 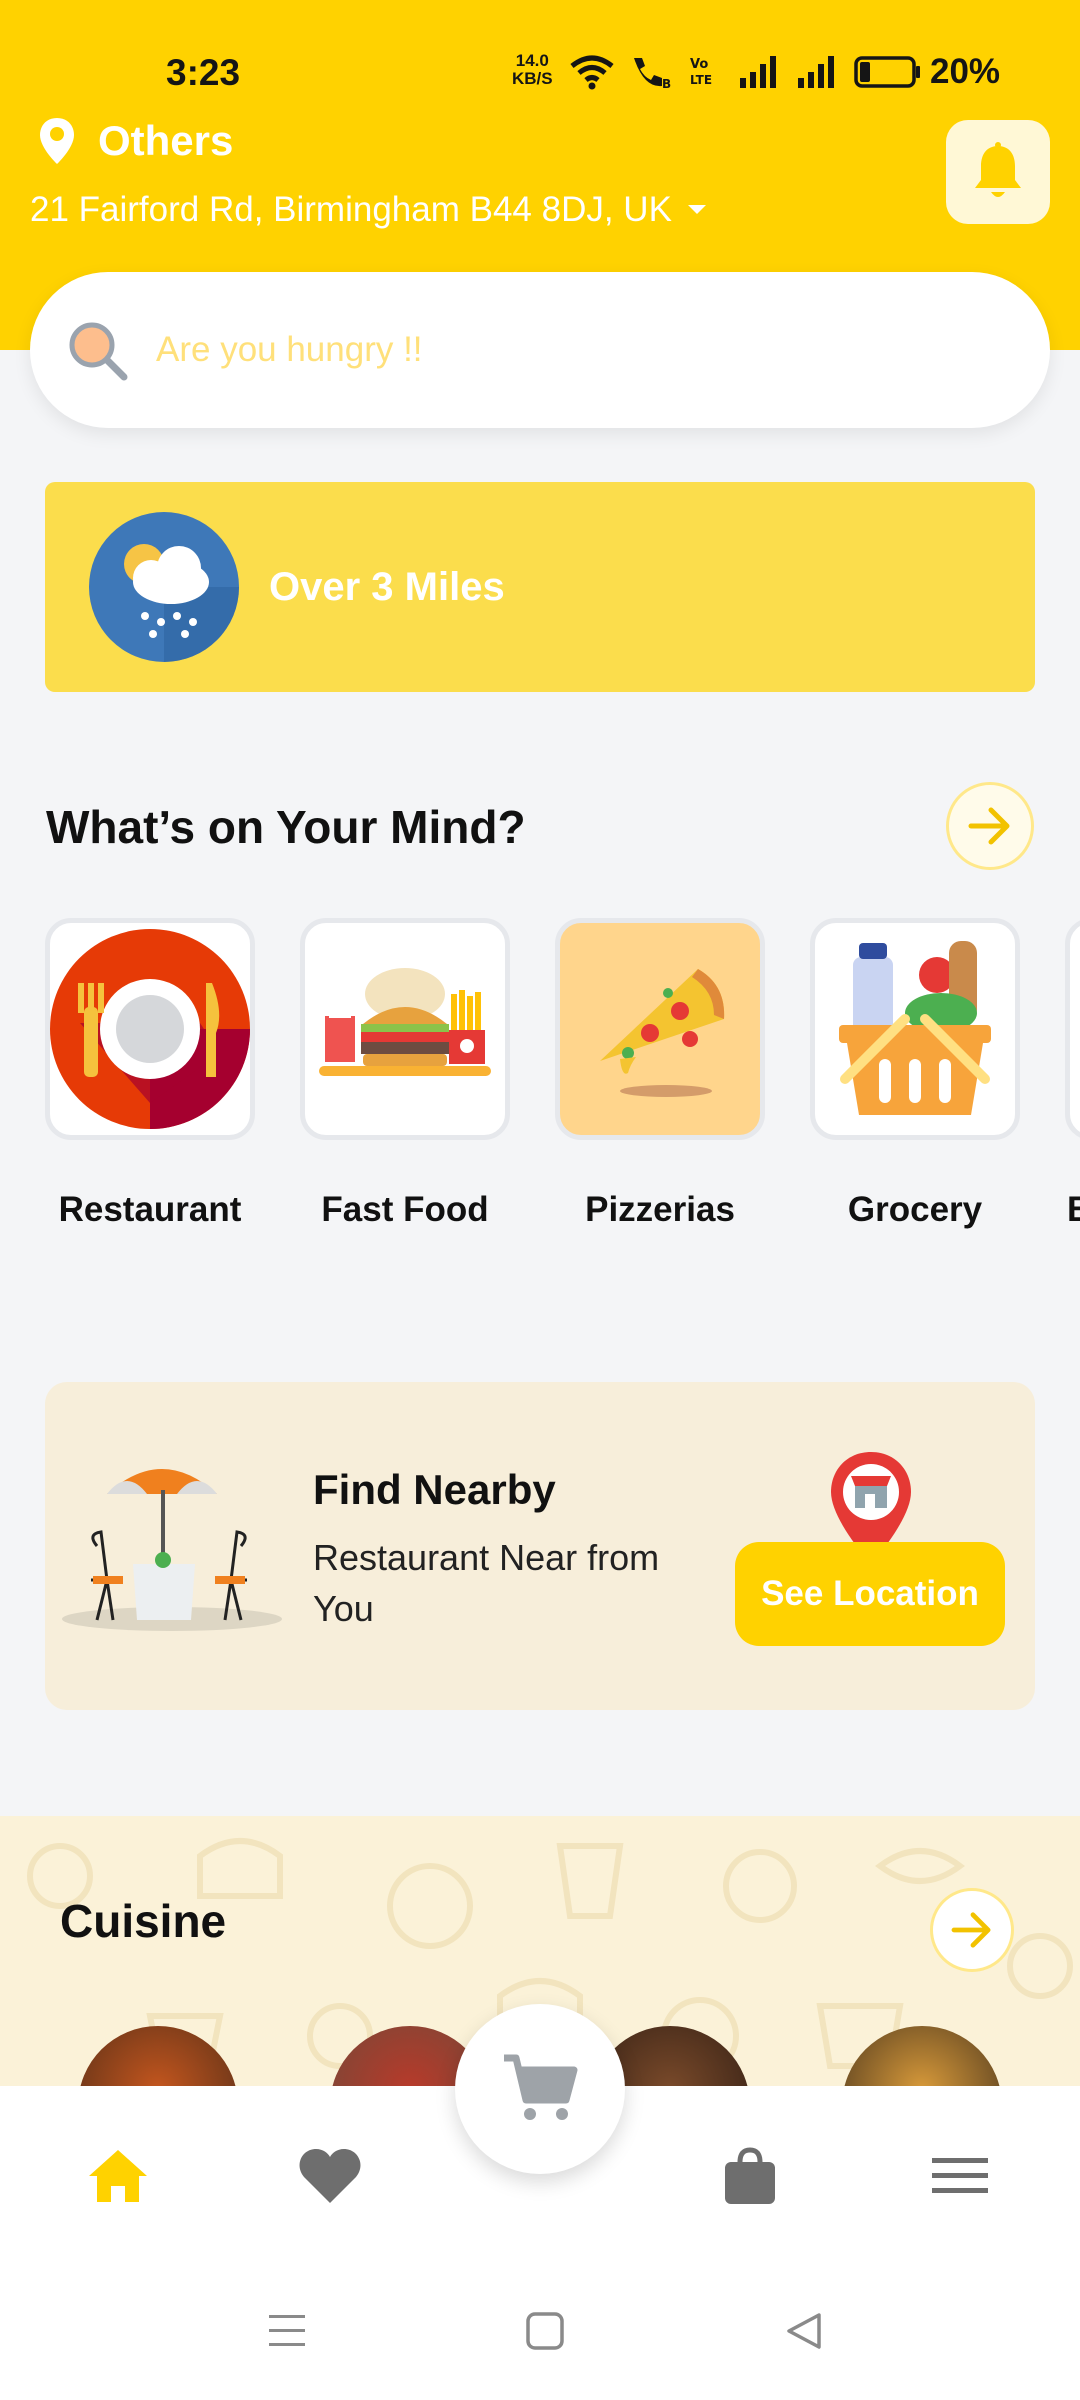 I want to click on category-list: Restaurant Fast Food Pizzerias Grocery B, so click(x=562, y=1078).